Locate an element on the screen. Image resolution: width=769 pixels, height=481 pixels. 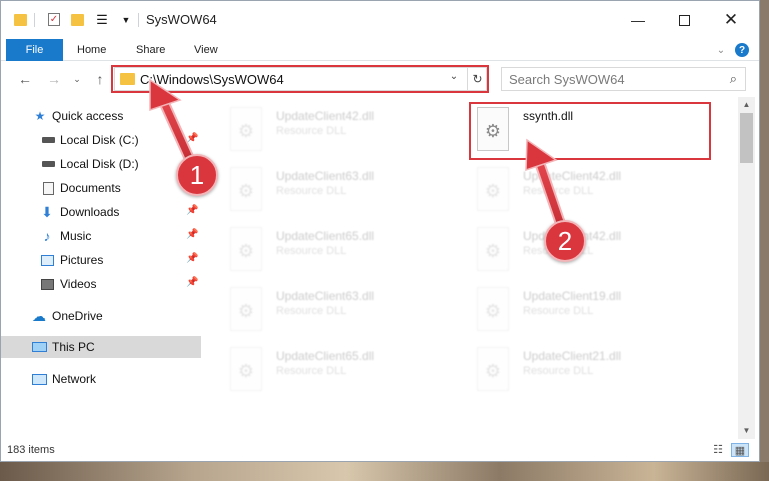
tiles-view-icon: ▦ is located at coordinates (740, 450).